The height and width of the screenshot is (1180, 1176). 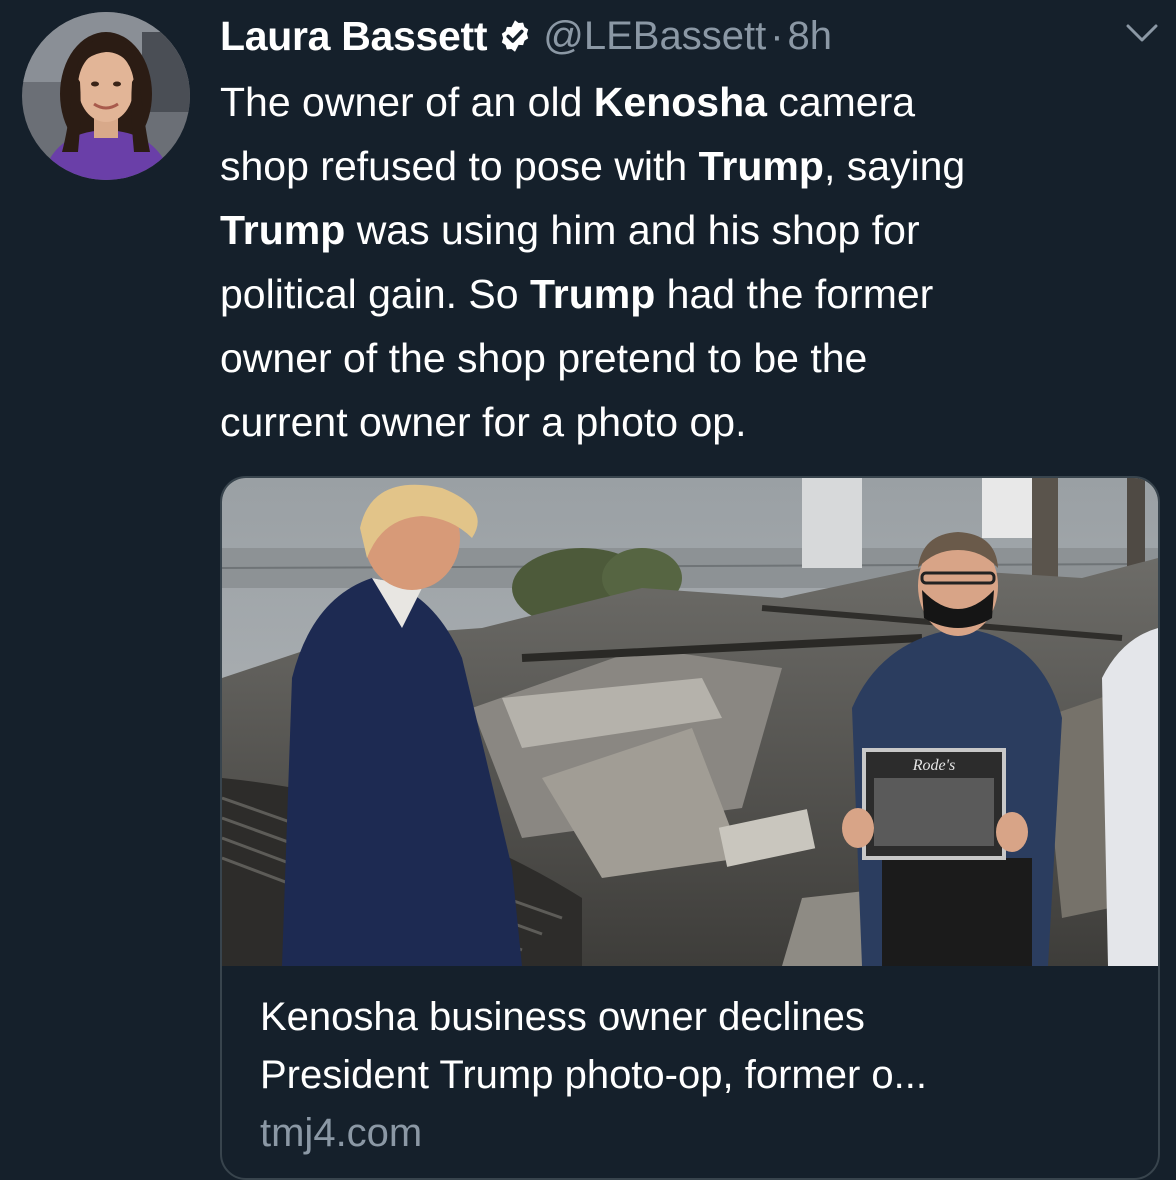 What do you see at coordinates (894, 166) in the screenshot?
I see `tweet-text-segment: , saying` at bounding box center [894, 166].